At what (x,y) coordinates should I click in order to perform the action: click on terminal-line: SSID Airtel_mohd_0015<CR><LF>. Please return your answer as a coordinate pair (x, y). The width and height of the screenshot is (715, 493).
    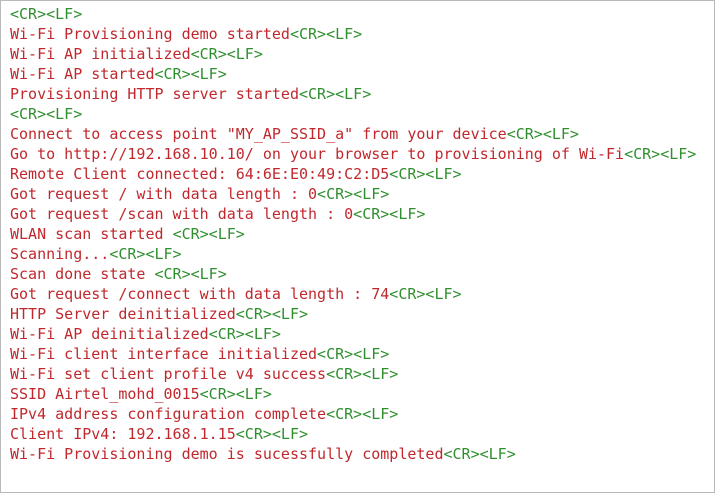
    Looking at the image, I should click on (353, 394).